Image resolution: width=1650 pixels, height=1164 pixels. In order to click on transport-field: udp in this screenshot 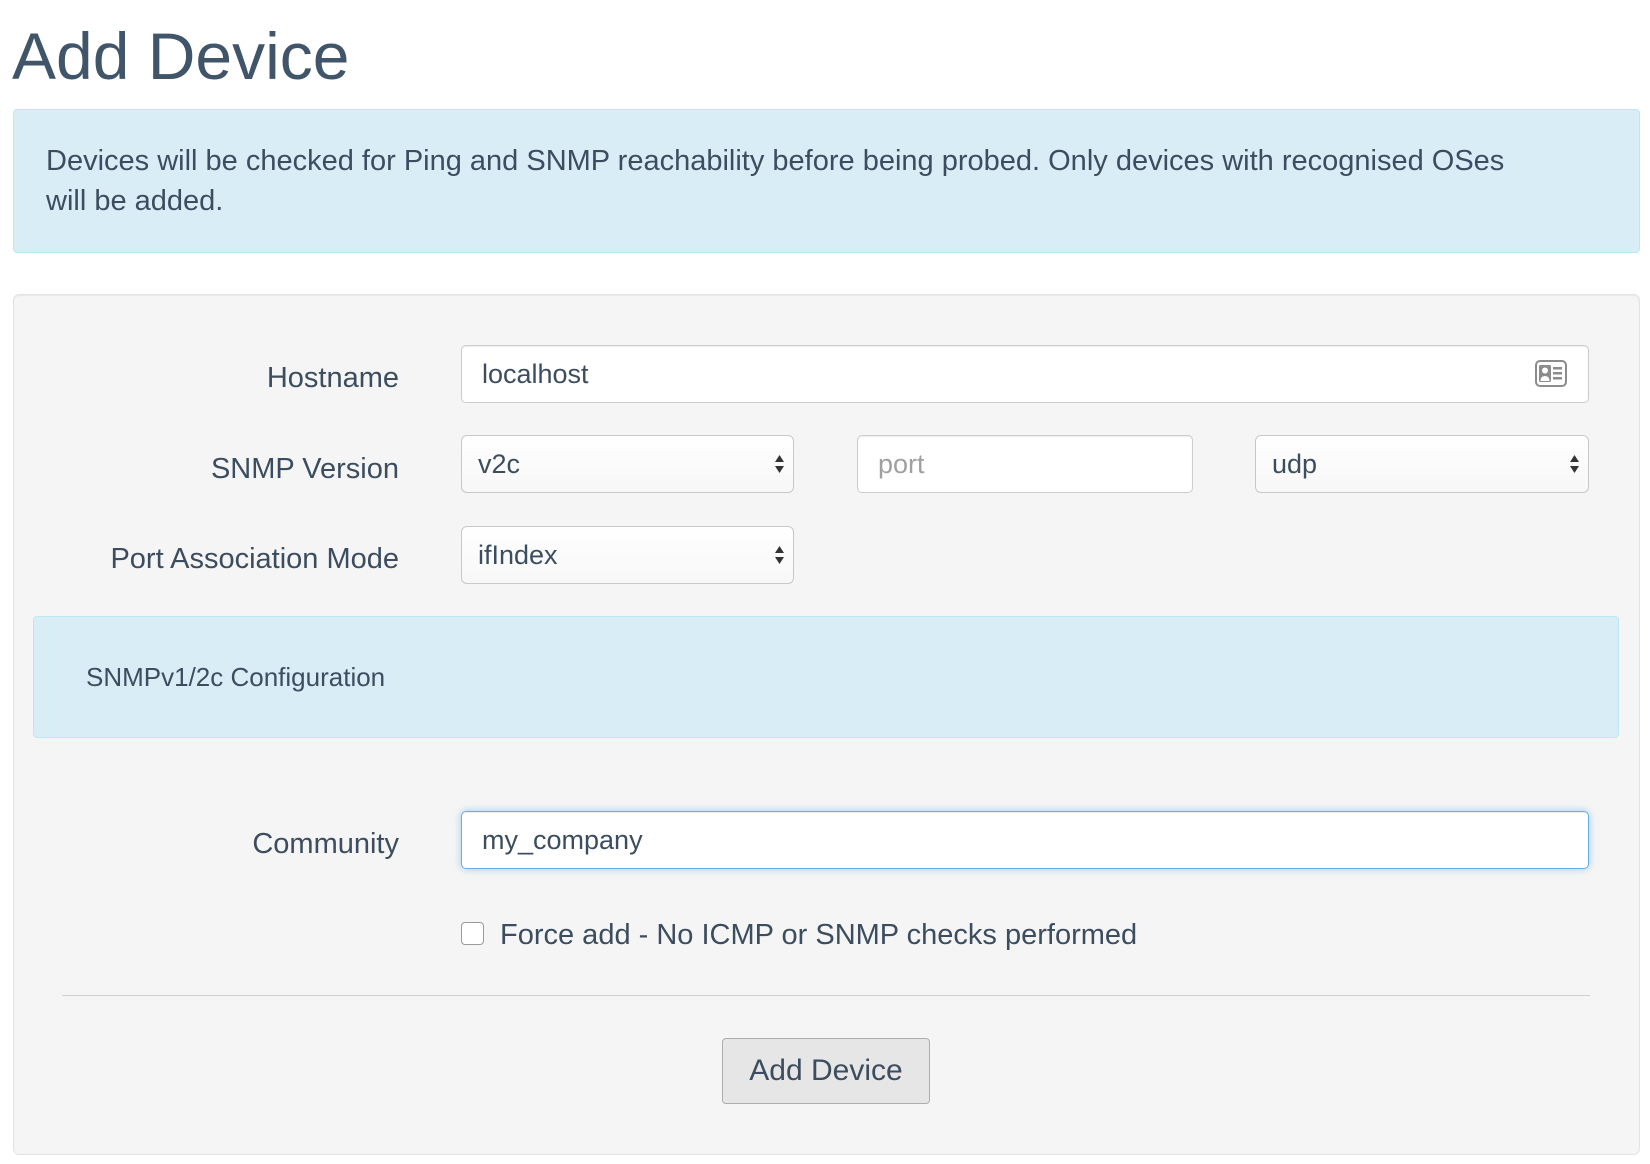, I will do `click(1422, 464)`.